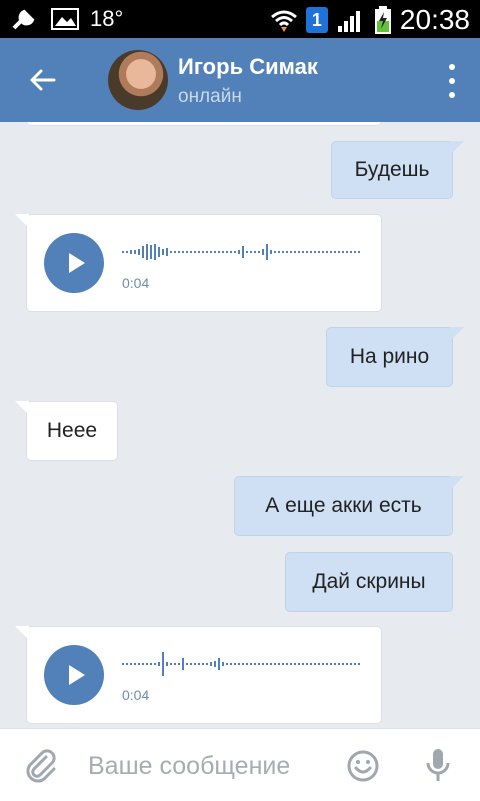  What do you see at coordinates (240, 19) in the screenshot?
I see `status-bar: 18° 1 20:38` at bounding box center [240, 19].